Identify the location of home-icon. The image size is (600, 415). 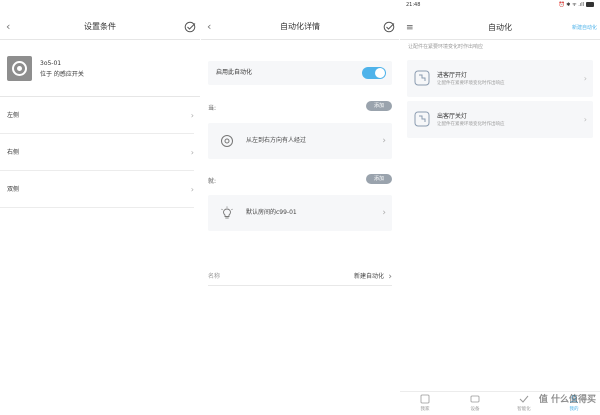
(425, 399).